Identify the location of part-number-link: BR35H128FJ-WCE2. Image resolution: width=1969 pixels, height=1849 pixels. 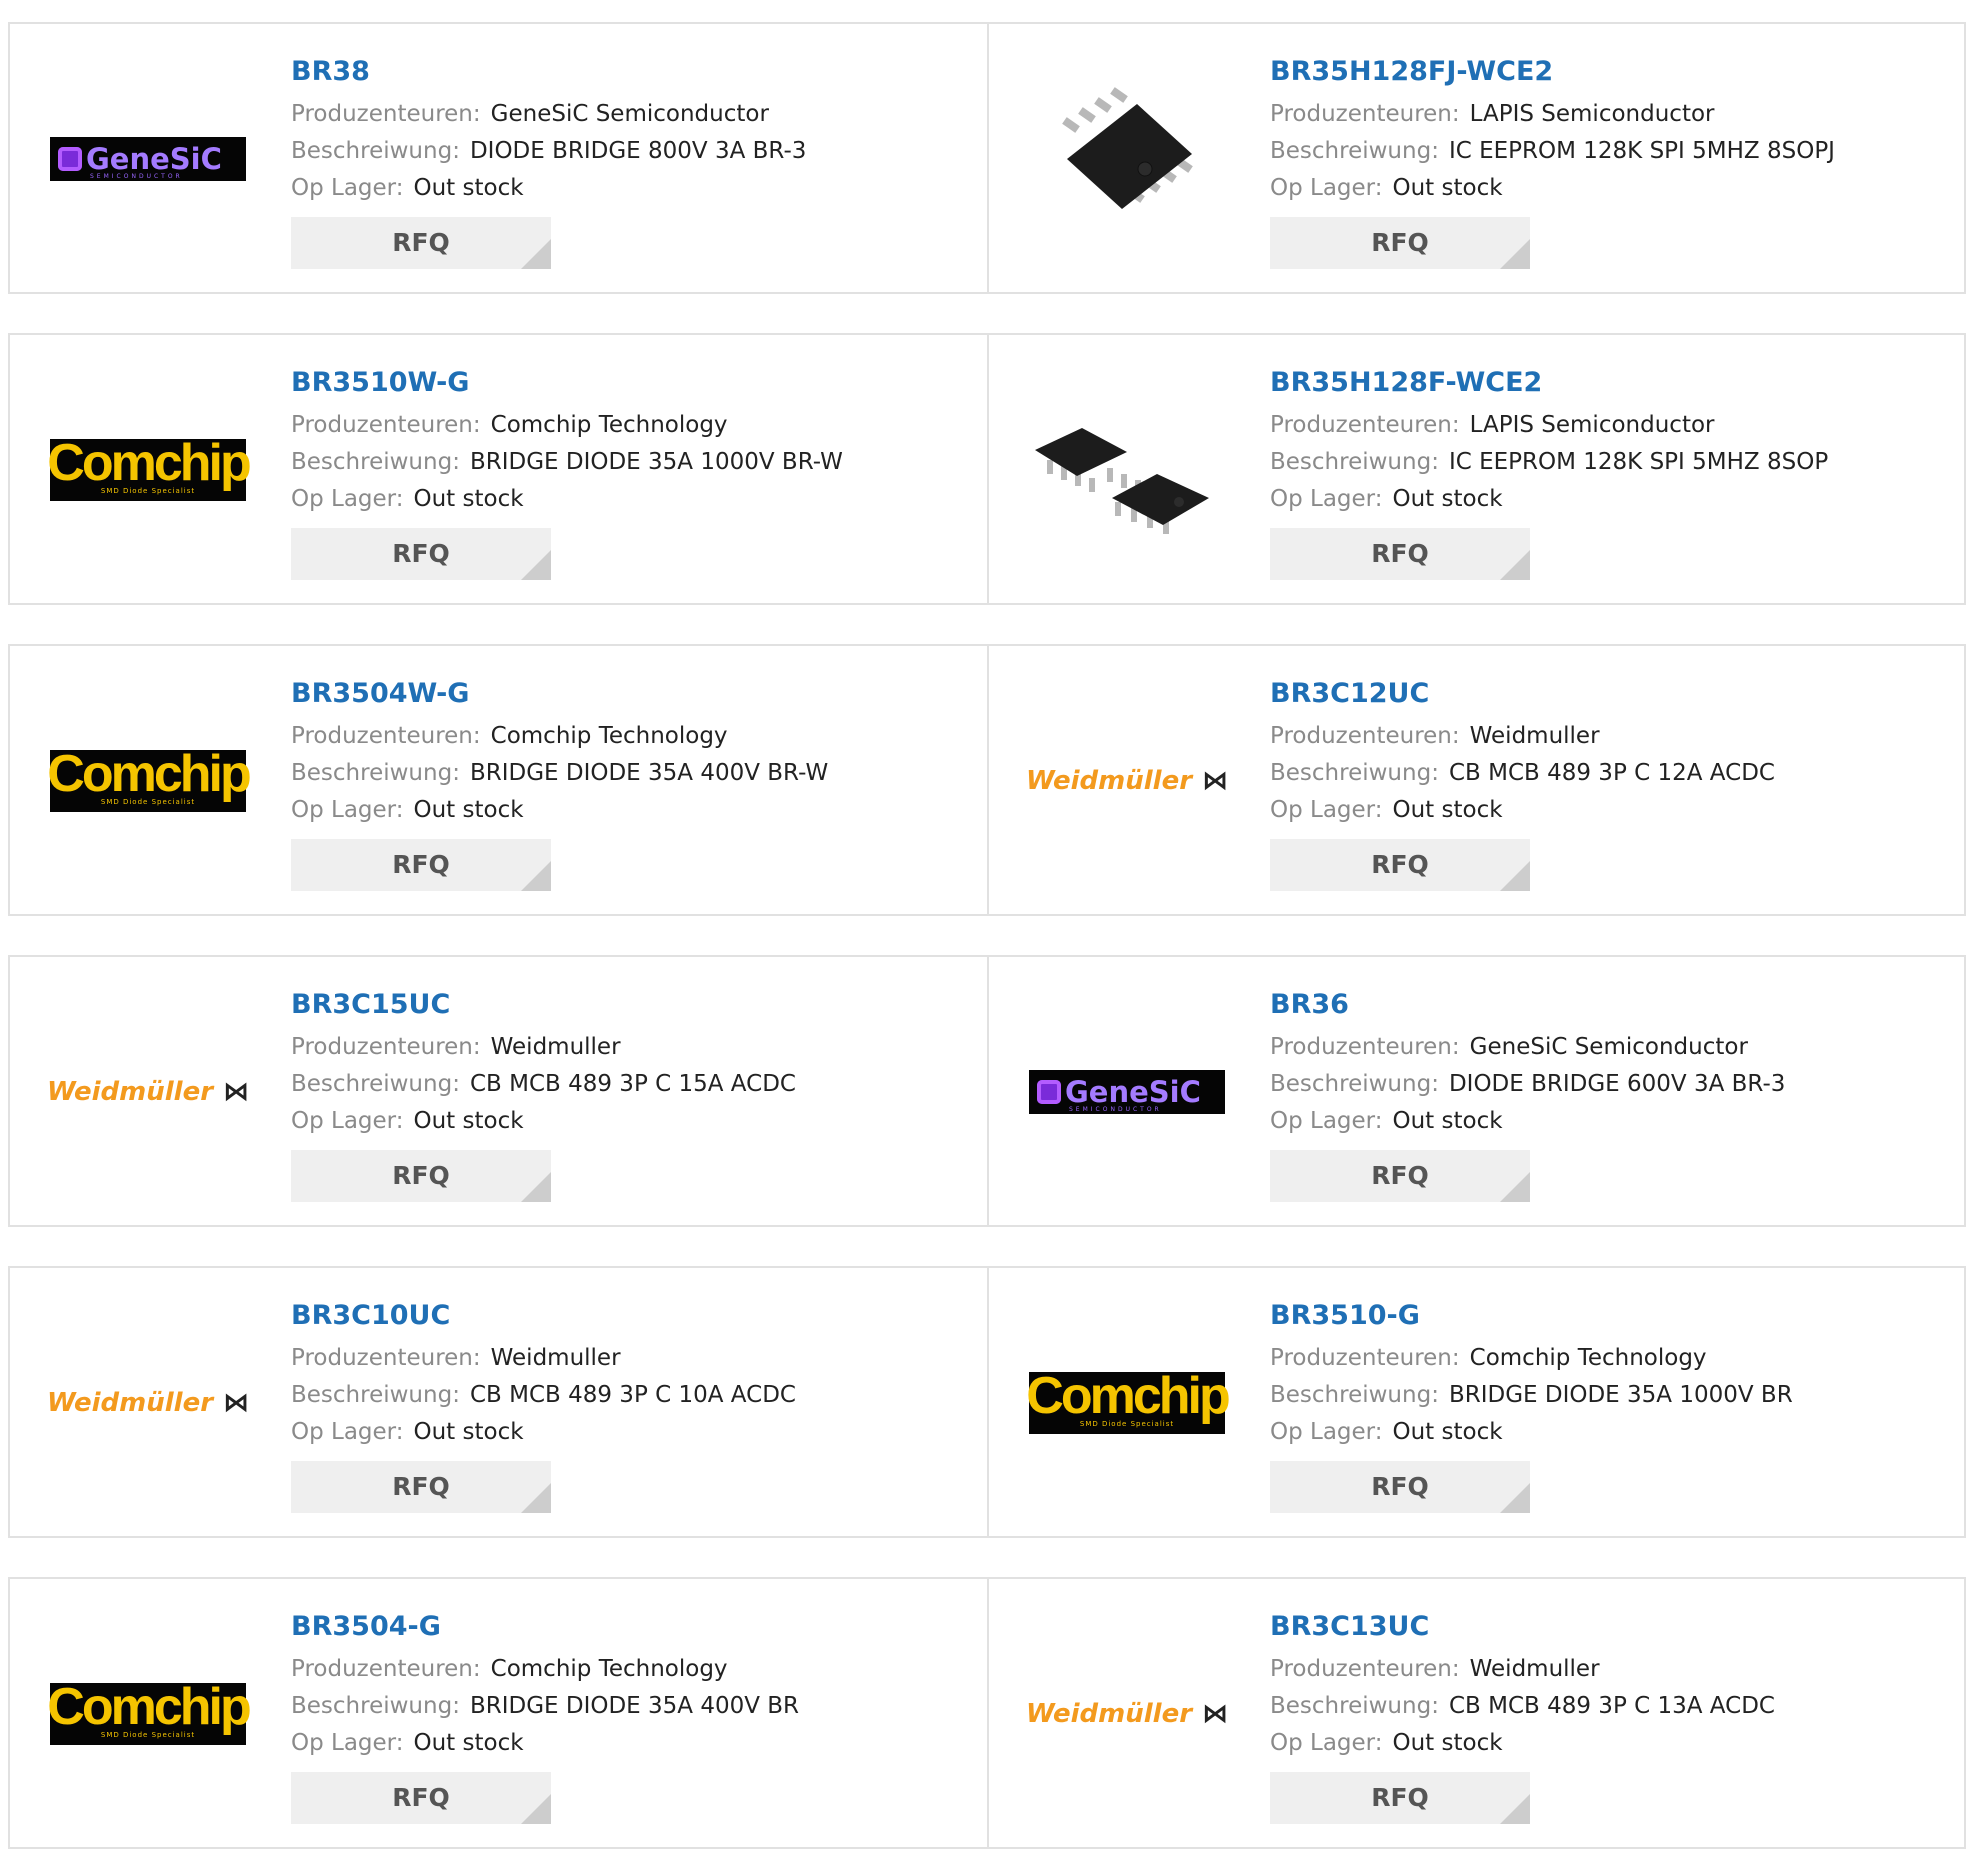
(1552, 72).